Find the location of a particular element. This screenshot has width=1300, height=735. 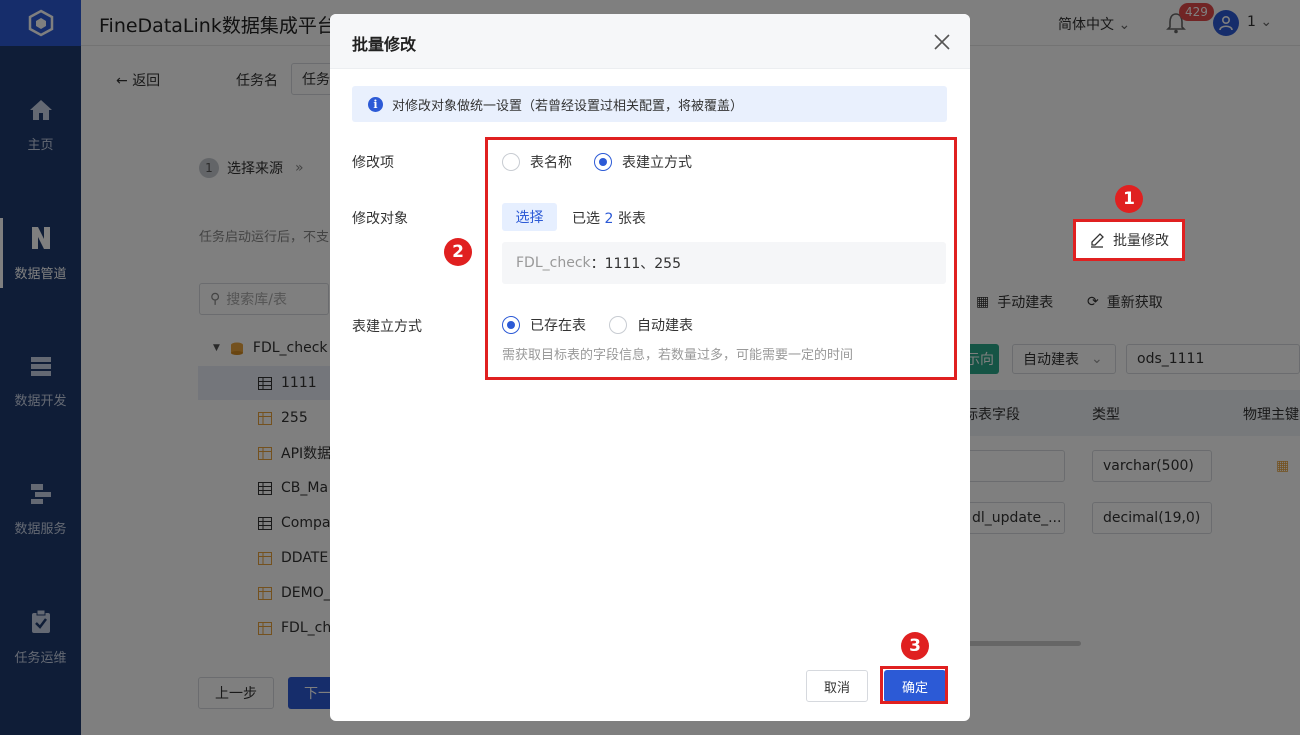

create-method-label: 表建立方式 is located at coordinates (387, 327).